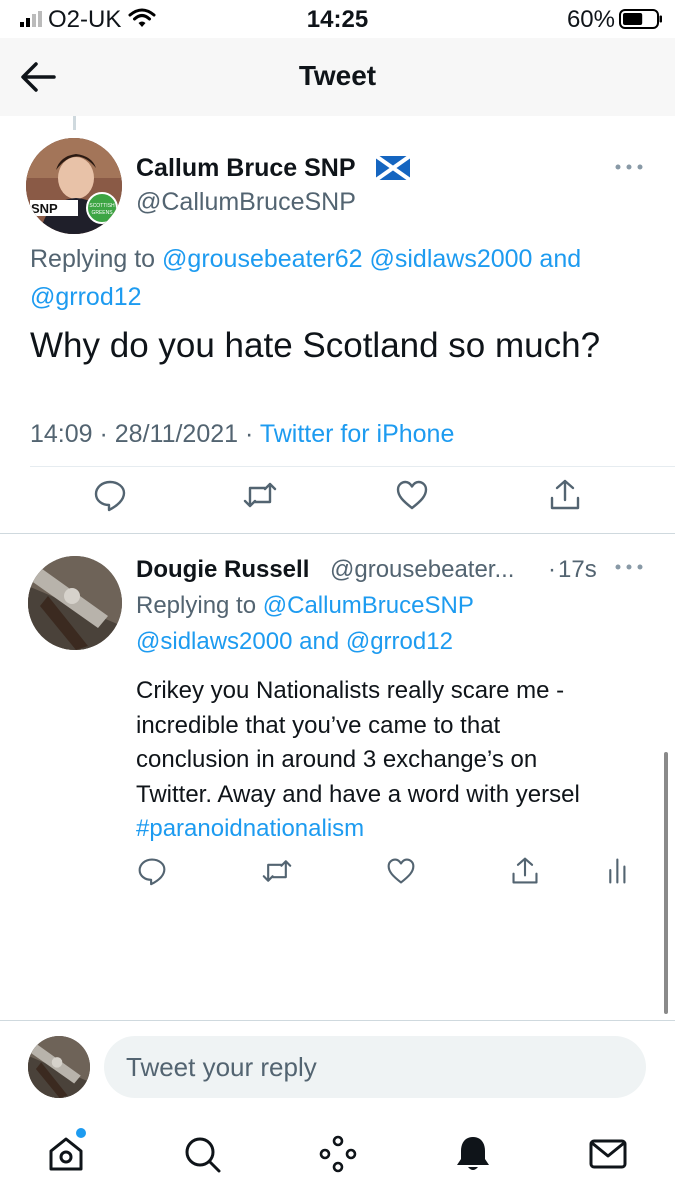  What do you see at coordinates (572, 569) in the screenshot?
I see `tweet-time: · 17s` at bounding box center [572, 569].